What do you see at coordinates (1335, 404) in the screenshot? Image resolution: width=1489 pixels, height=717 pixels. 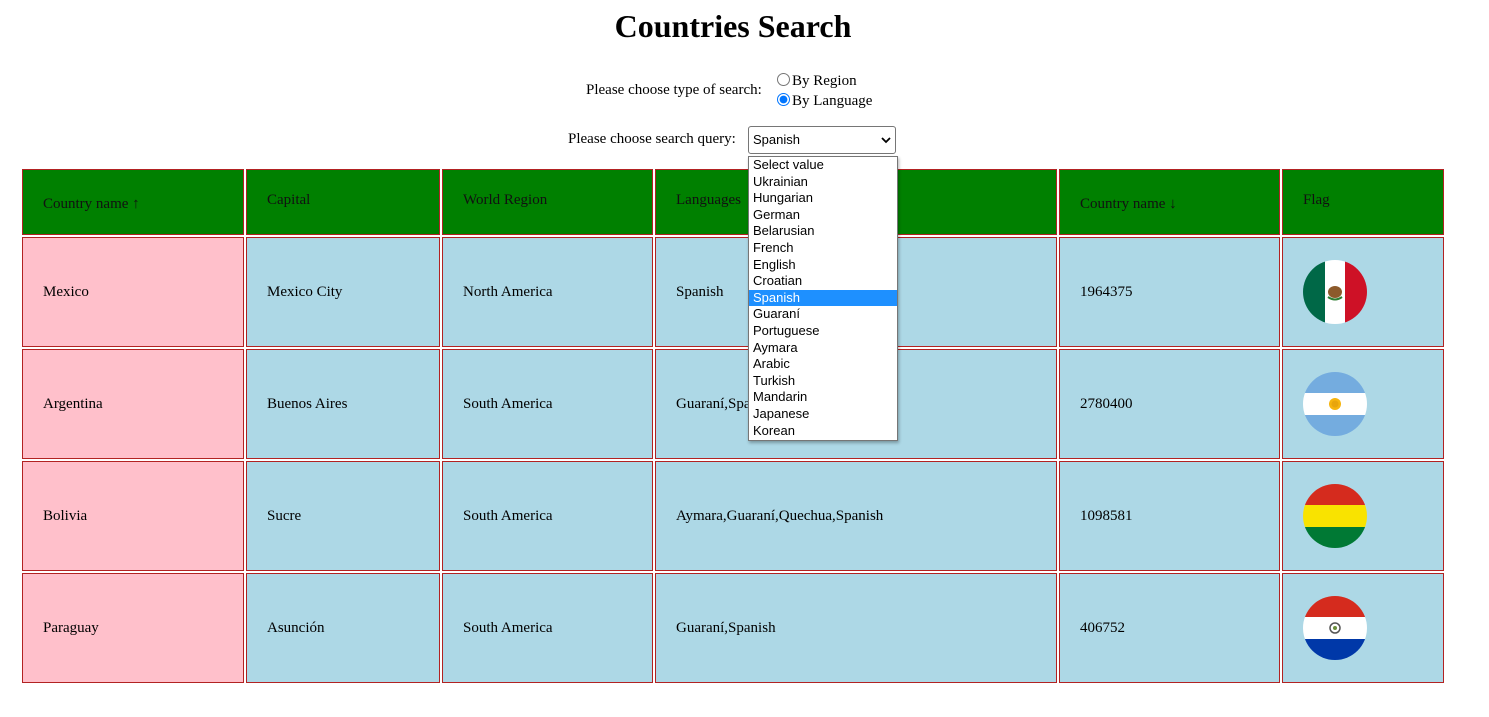 I see `argentina-flag-icon` at bounding box center [1335, 404].